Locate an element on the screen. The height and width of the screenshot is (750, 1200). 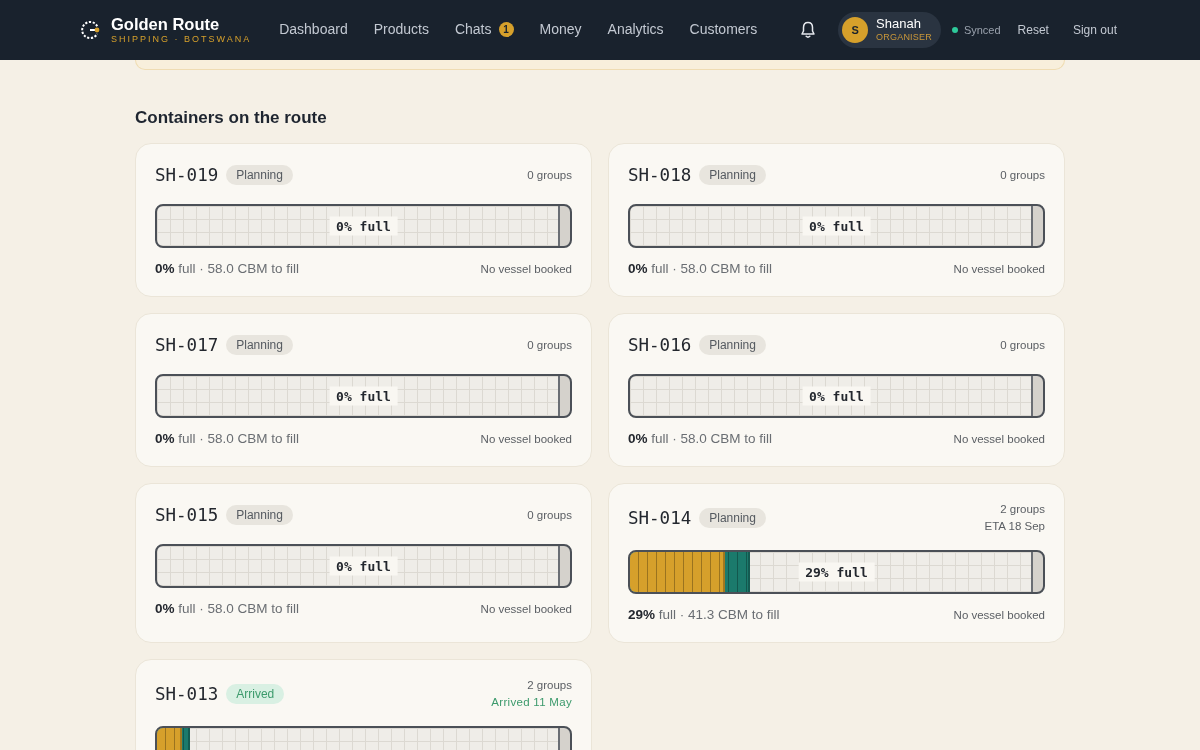
nav-link: Customers is located at coordinates (723, 30).